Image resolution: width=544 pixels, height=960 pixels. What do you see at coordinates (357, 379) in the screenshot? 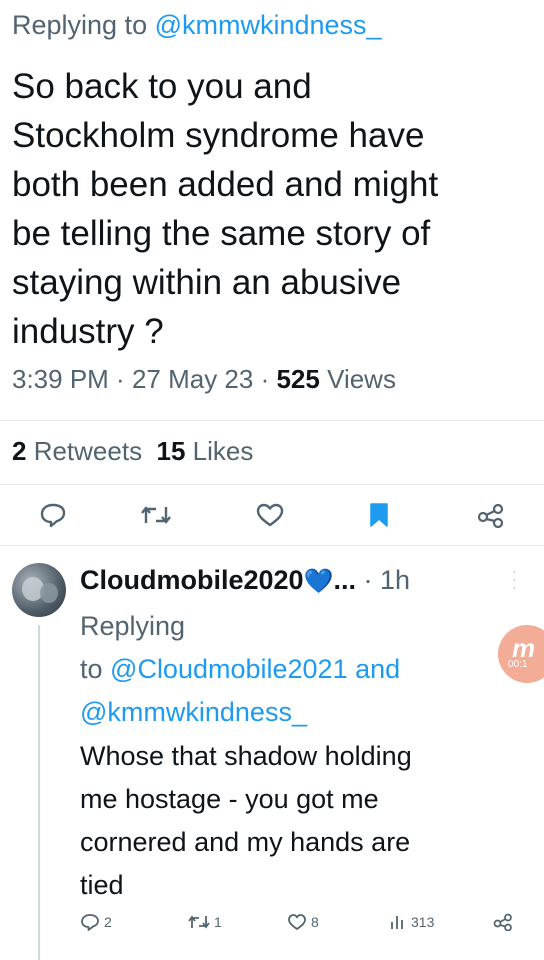
I see `views-label: Views` at bounding box center [357, 379].